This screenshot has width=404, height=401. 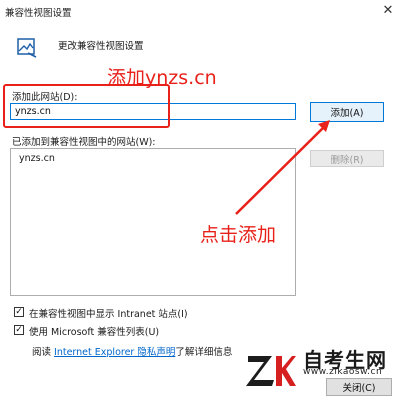 I want to click on zikaosw-logo-icon, so click(x=271, y=371).